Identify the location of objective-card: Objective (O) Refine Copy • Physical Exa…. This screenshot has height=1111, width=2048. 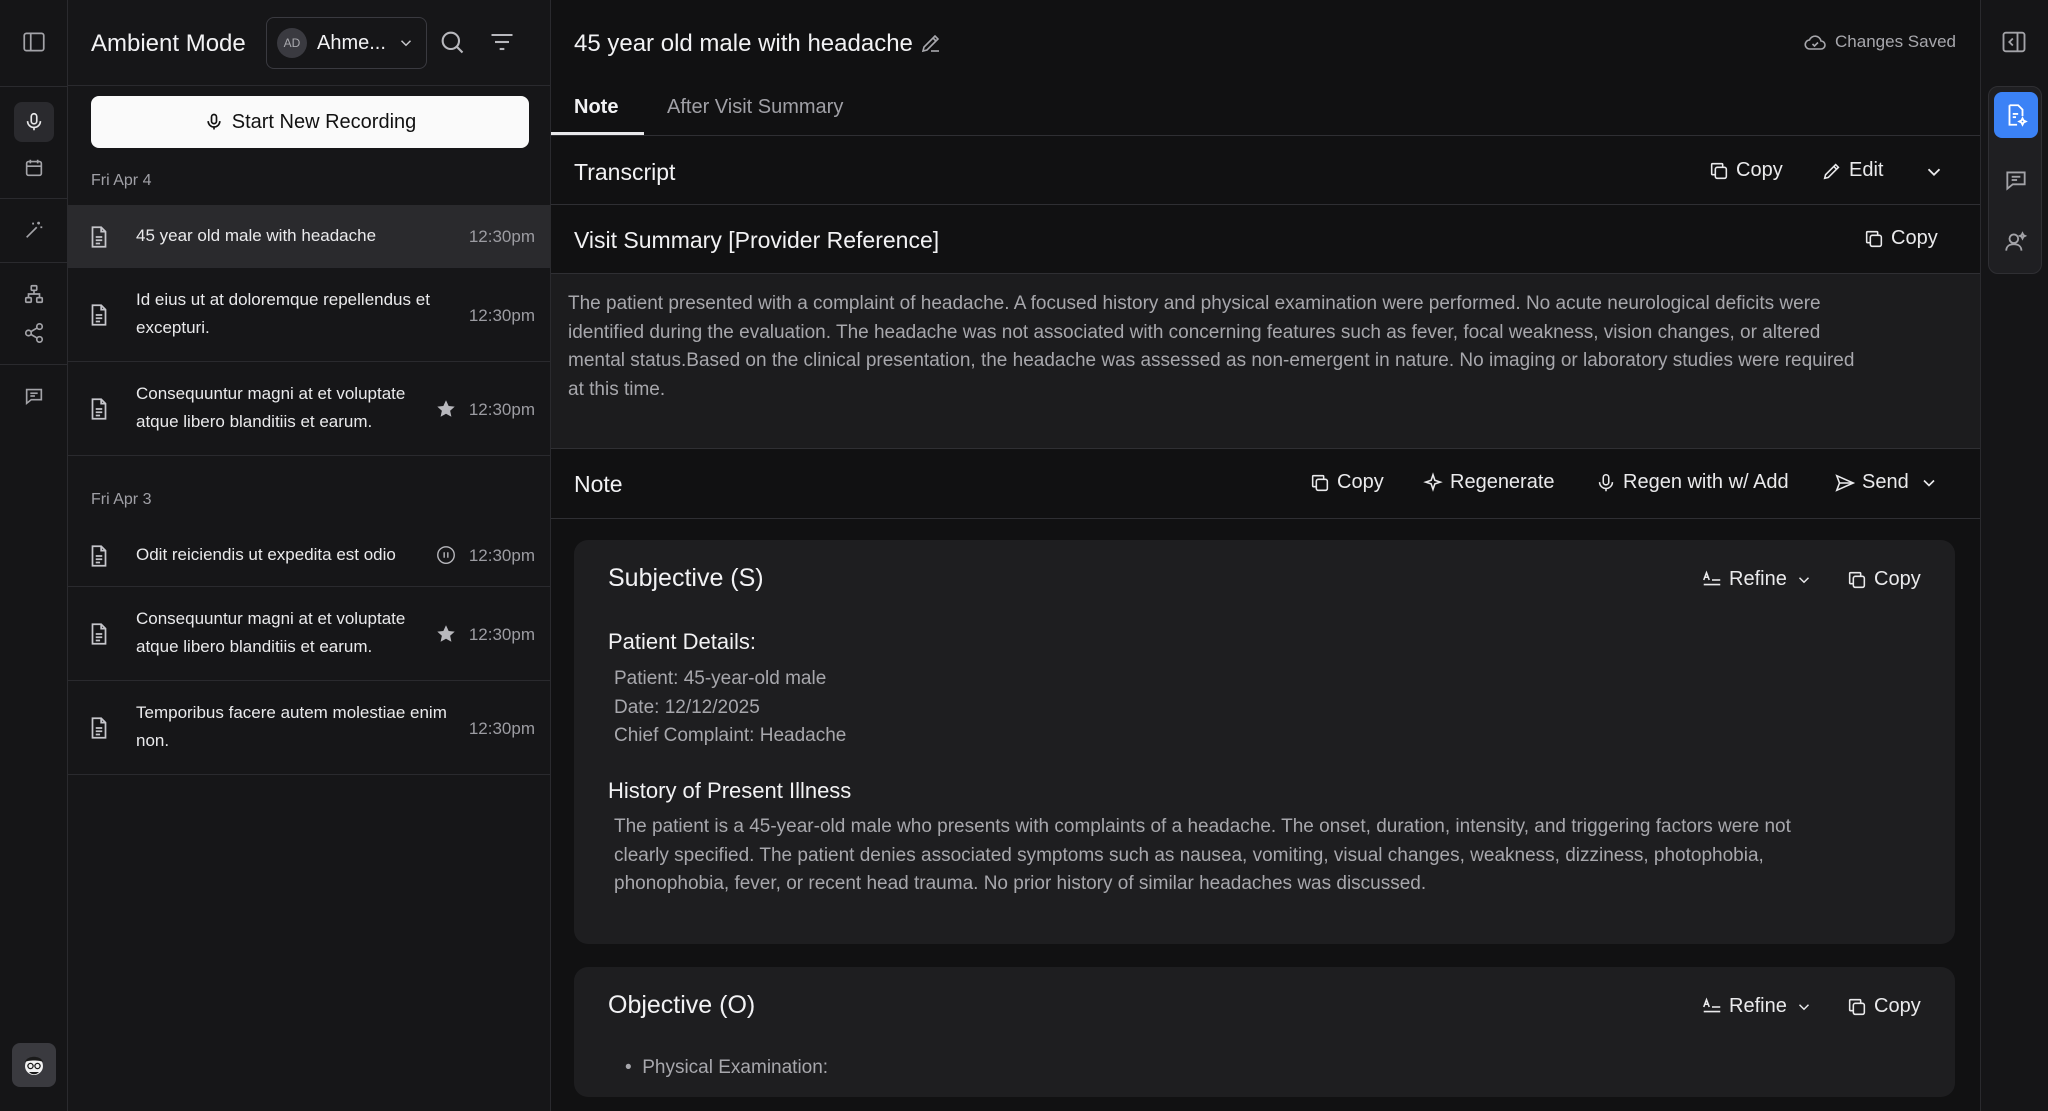
(1264, 1032).